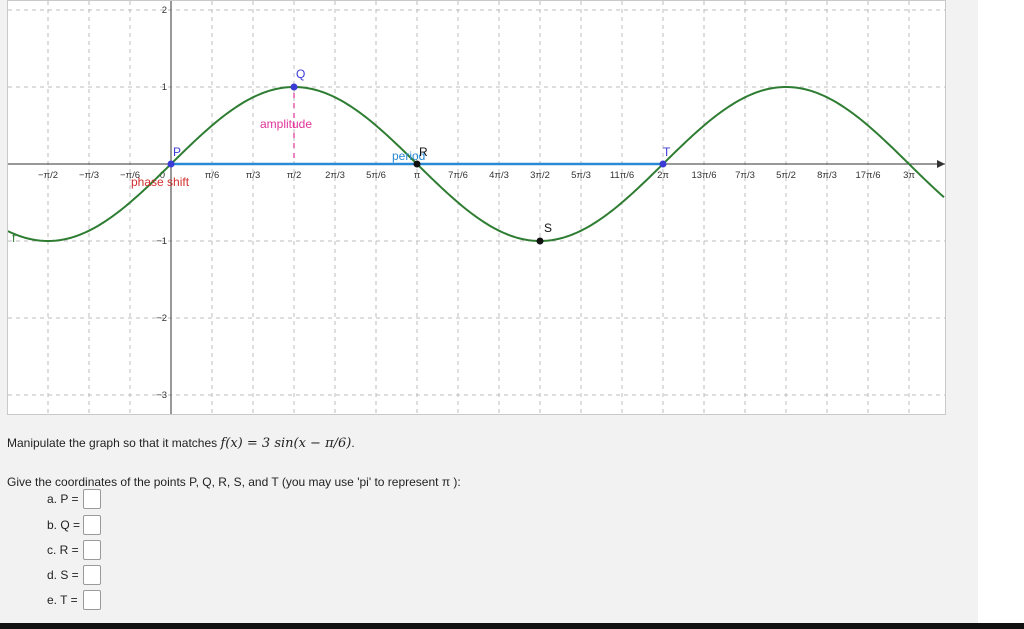 The height and width of the screenshot is (629, 1024). I want to click on answer-row-t: e. T =, so click(74, 600).